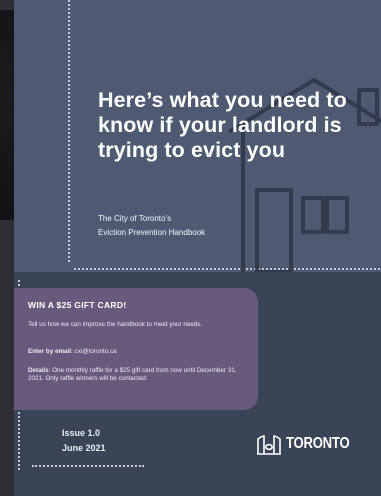 Image resolution: width=381 pixels, height=496 pixels. Describe the element at coordinates (318, 443) in the screenshot. I see `logo-wordmark: TORONTO` at that location.